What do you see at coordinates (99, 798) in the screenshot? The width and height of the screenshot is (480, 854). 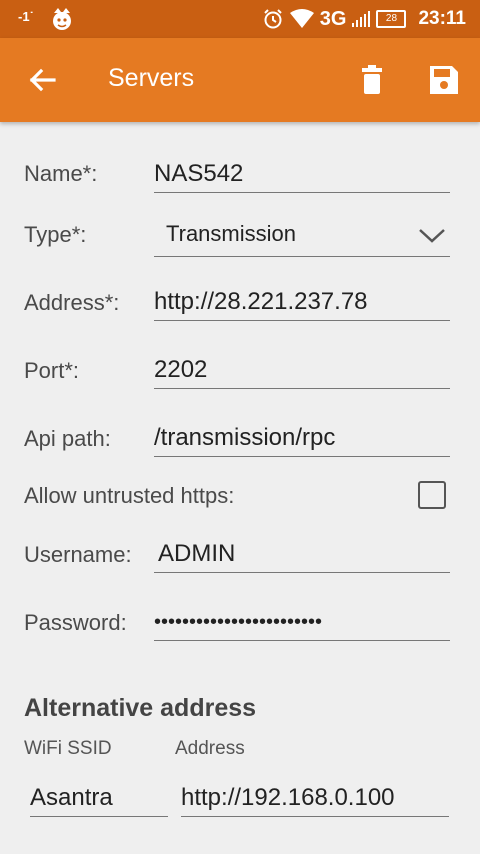 I see `wifi-ssid-field` at bounding box center [99, 798].